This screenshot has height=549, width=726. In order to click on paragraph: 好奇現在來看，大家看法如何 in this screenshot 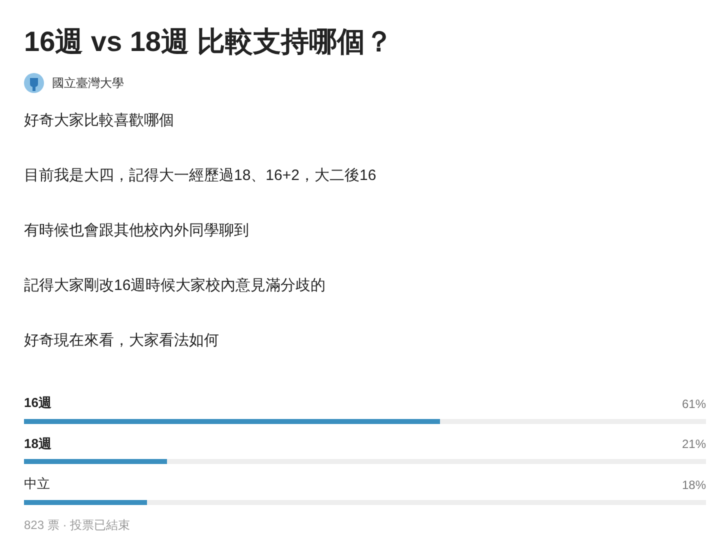, I will do `click(122, 341)`.